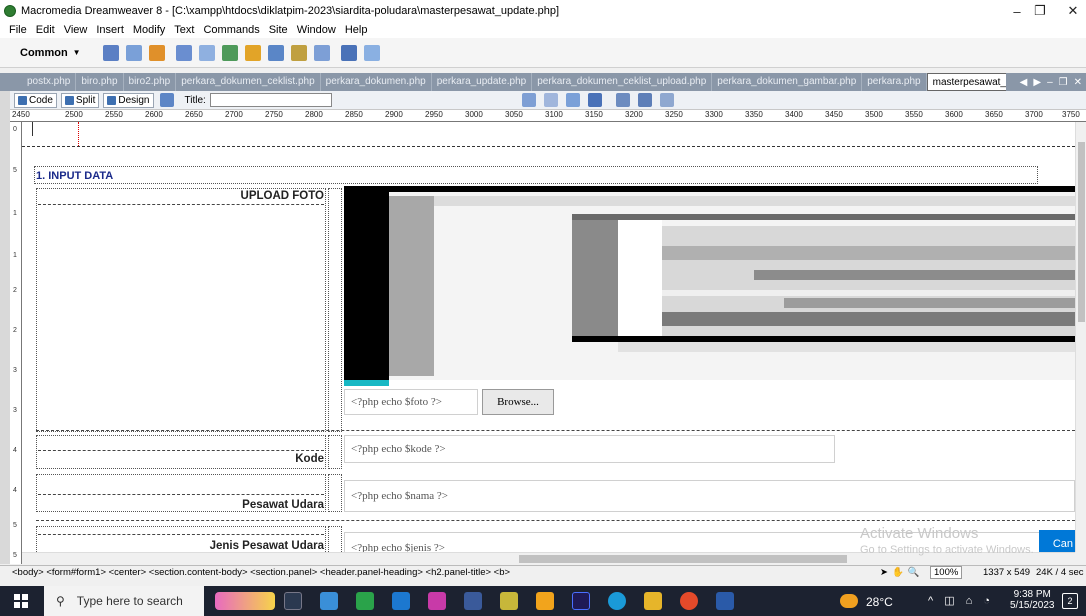 The image size is (1086, 616). I want to click on upload-label-cell, so click(181, 310).